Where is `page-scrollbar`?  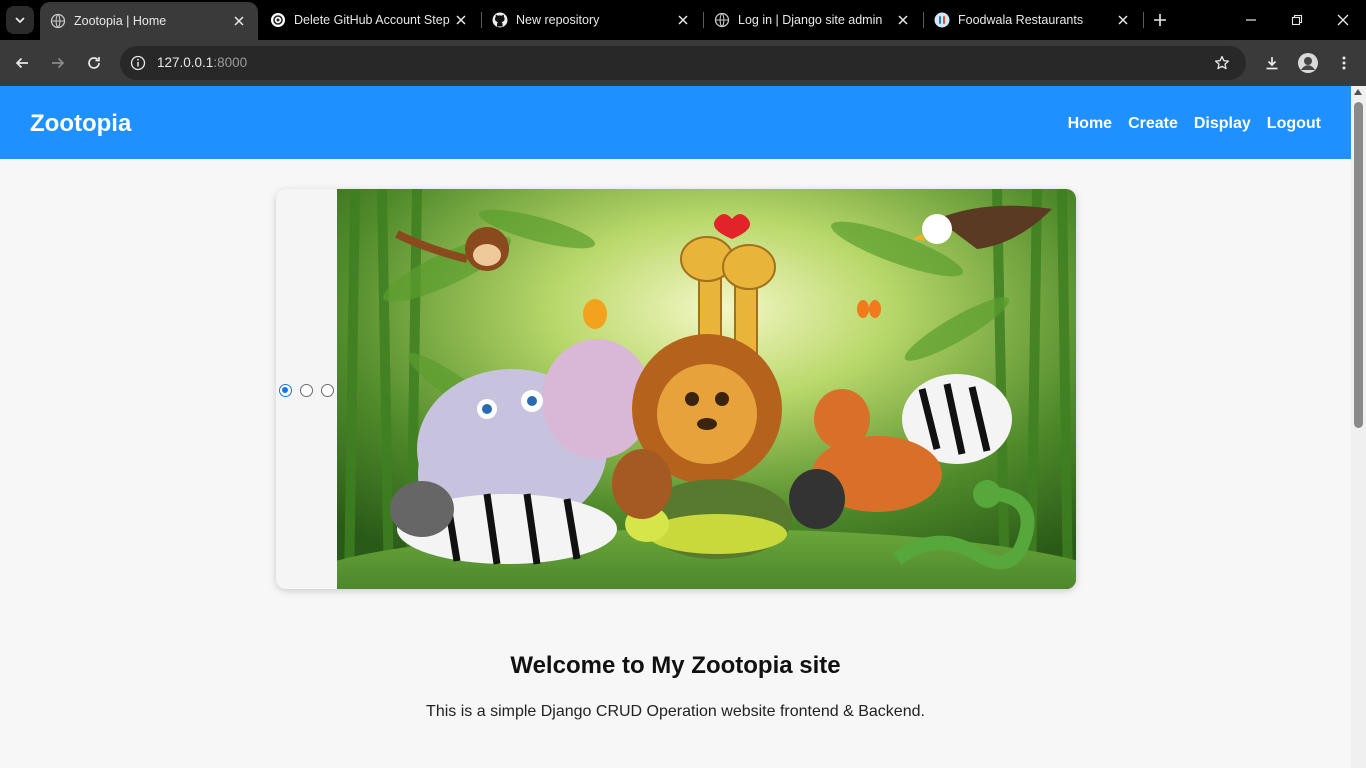
page-scrollbar is located at coordinates (1358, 427).